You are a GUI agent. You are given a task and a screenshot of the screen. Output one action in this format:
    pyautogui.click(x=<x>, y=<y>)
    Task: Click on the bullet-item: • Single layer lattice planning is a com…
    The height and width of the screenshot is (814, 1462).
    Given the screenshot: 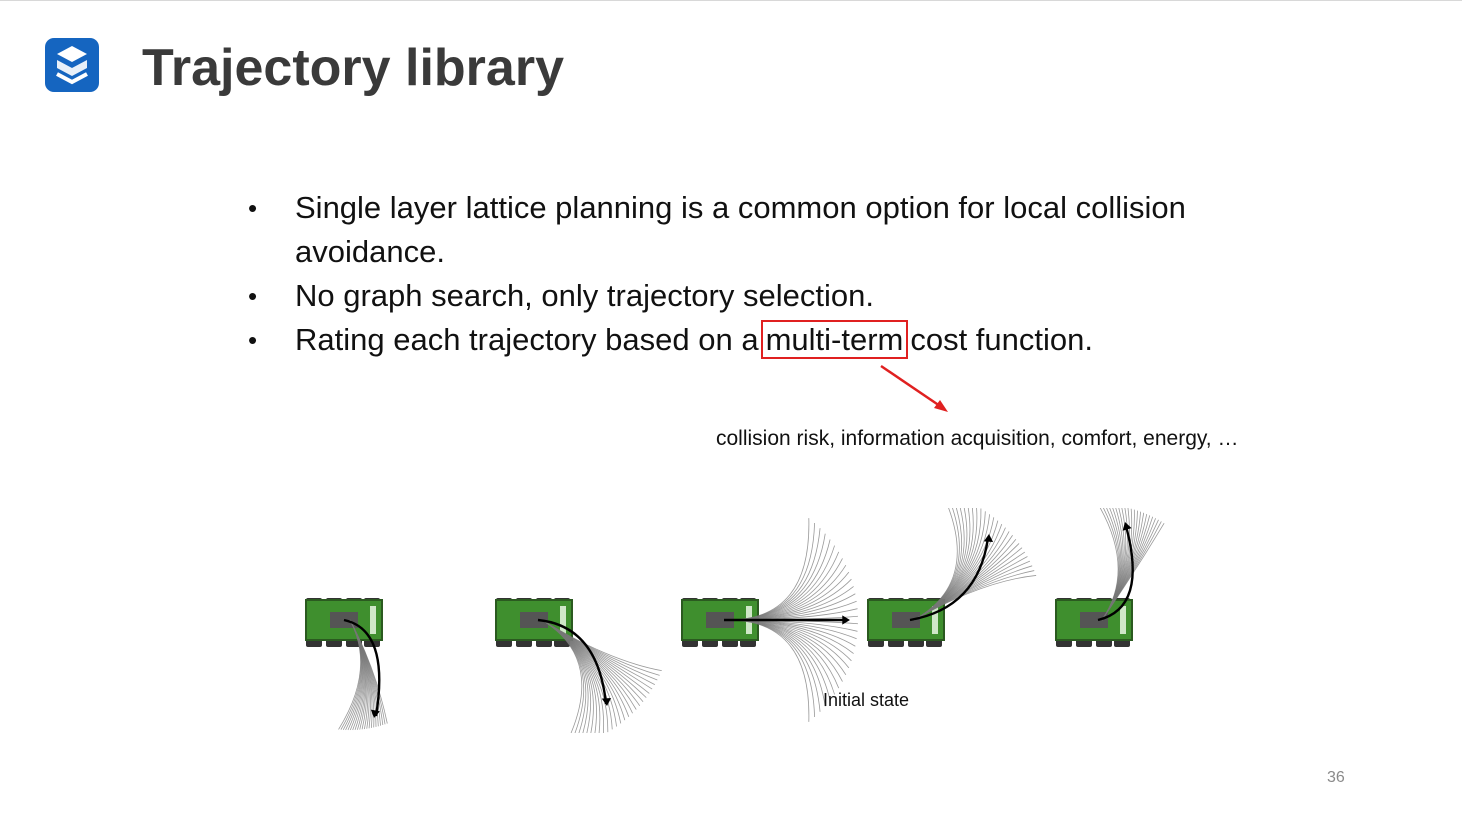 What is the action you would take?
    pyautogui.click(x=746, y=230)
    